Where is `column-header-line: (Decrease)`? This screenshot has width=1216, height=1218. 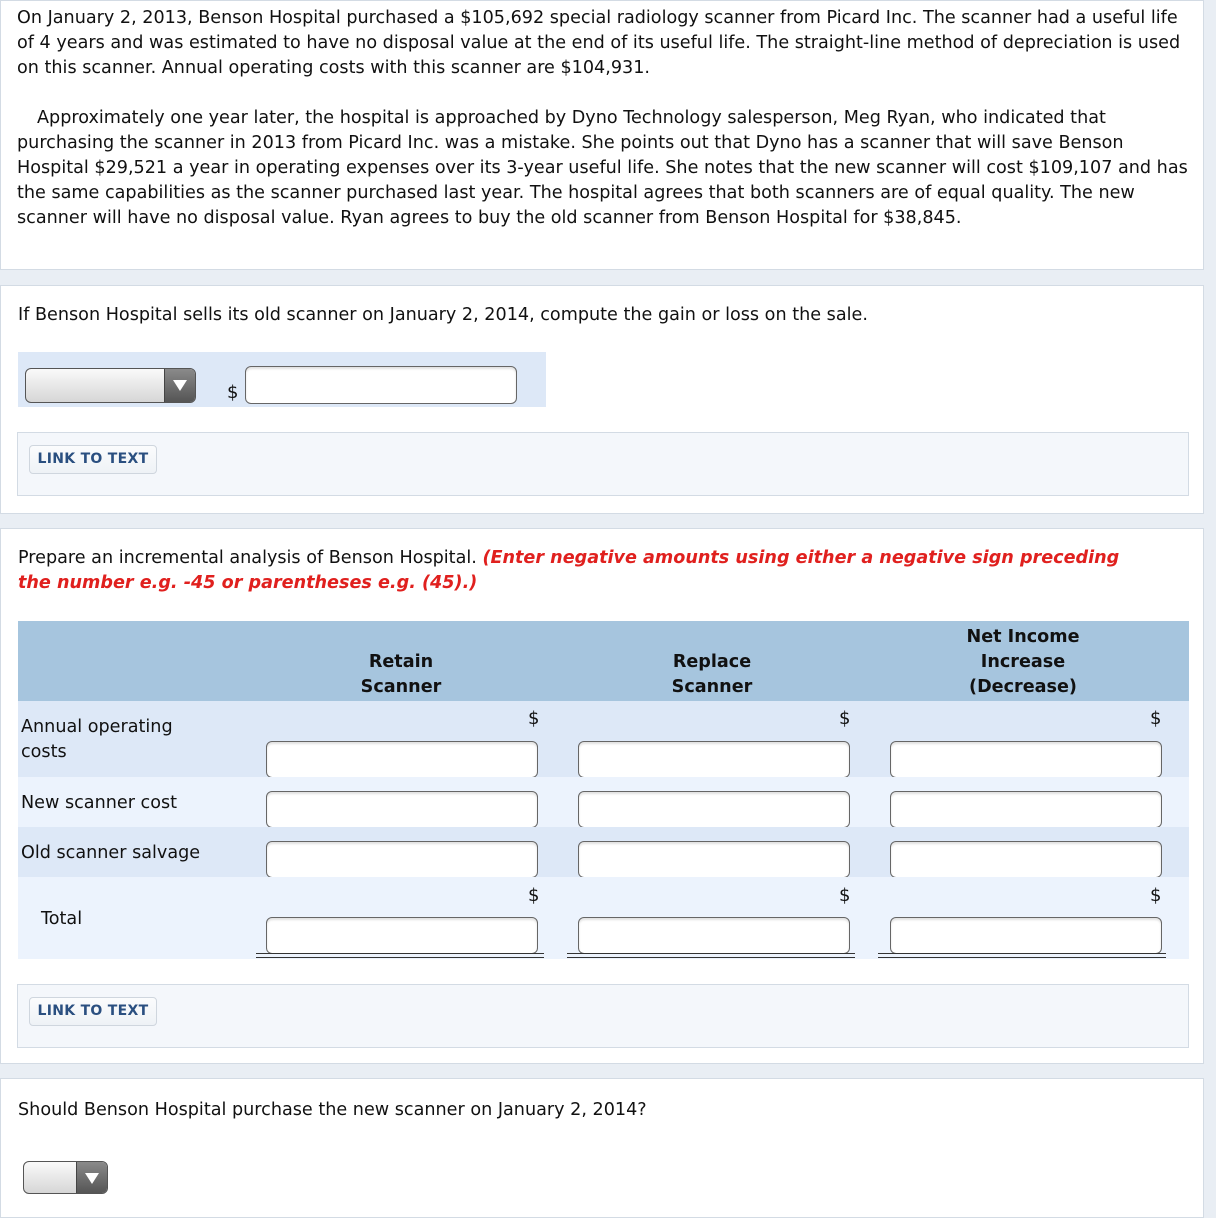
column-header-line: (Decrease) is located at coordinates (1023, 687).